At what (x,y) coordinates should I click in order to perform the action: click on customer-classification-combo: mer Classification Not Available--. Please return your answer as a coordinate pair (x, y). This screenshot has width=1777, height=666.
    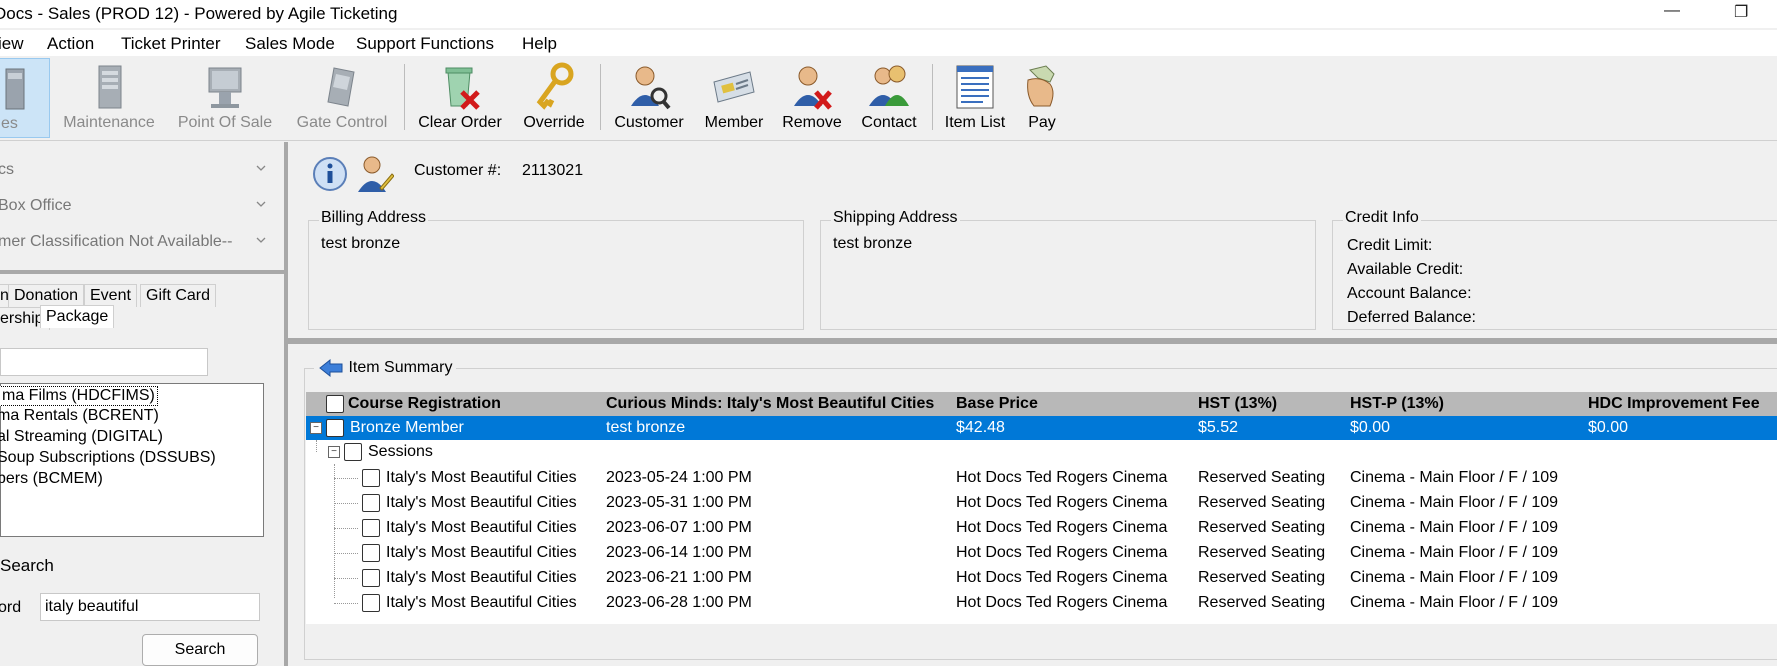
    Looking at the image, I should click on (136, 241).